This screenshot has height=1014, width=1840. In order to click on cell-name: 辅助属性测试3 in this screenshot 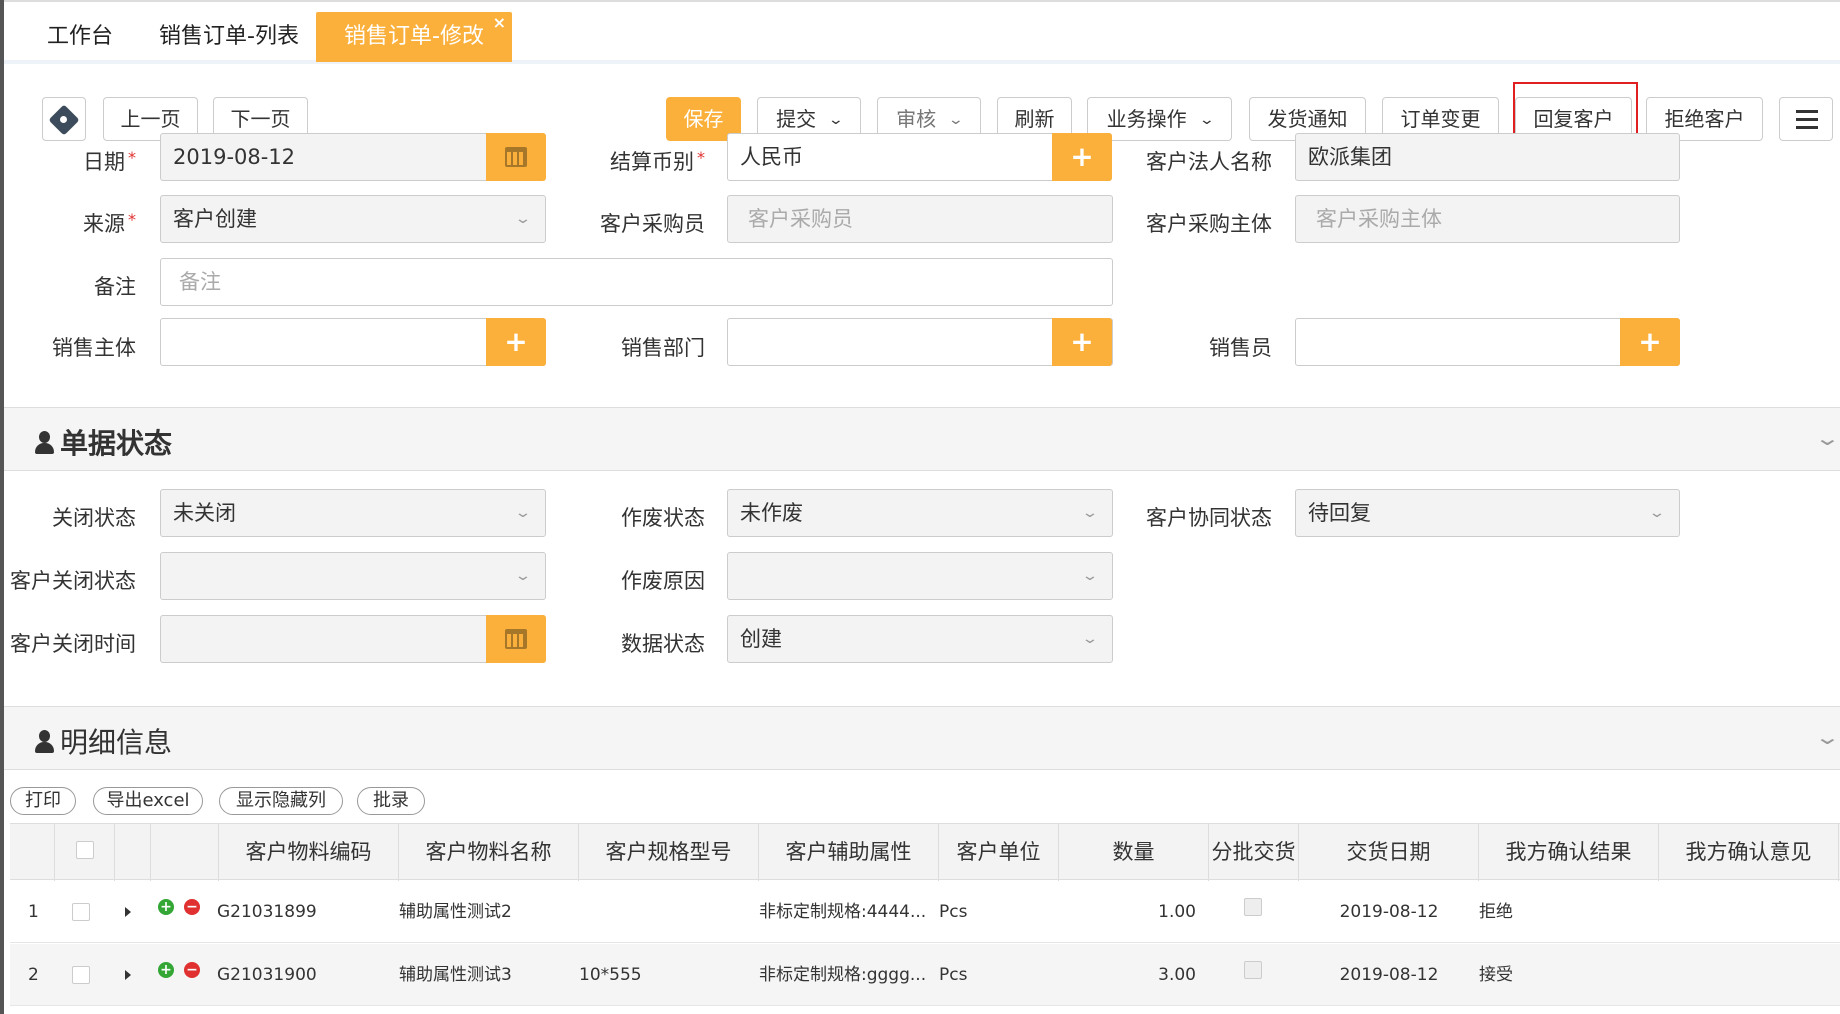, I will do `click(455, 975)`.